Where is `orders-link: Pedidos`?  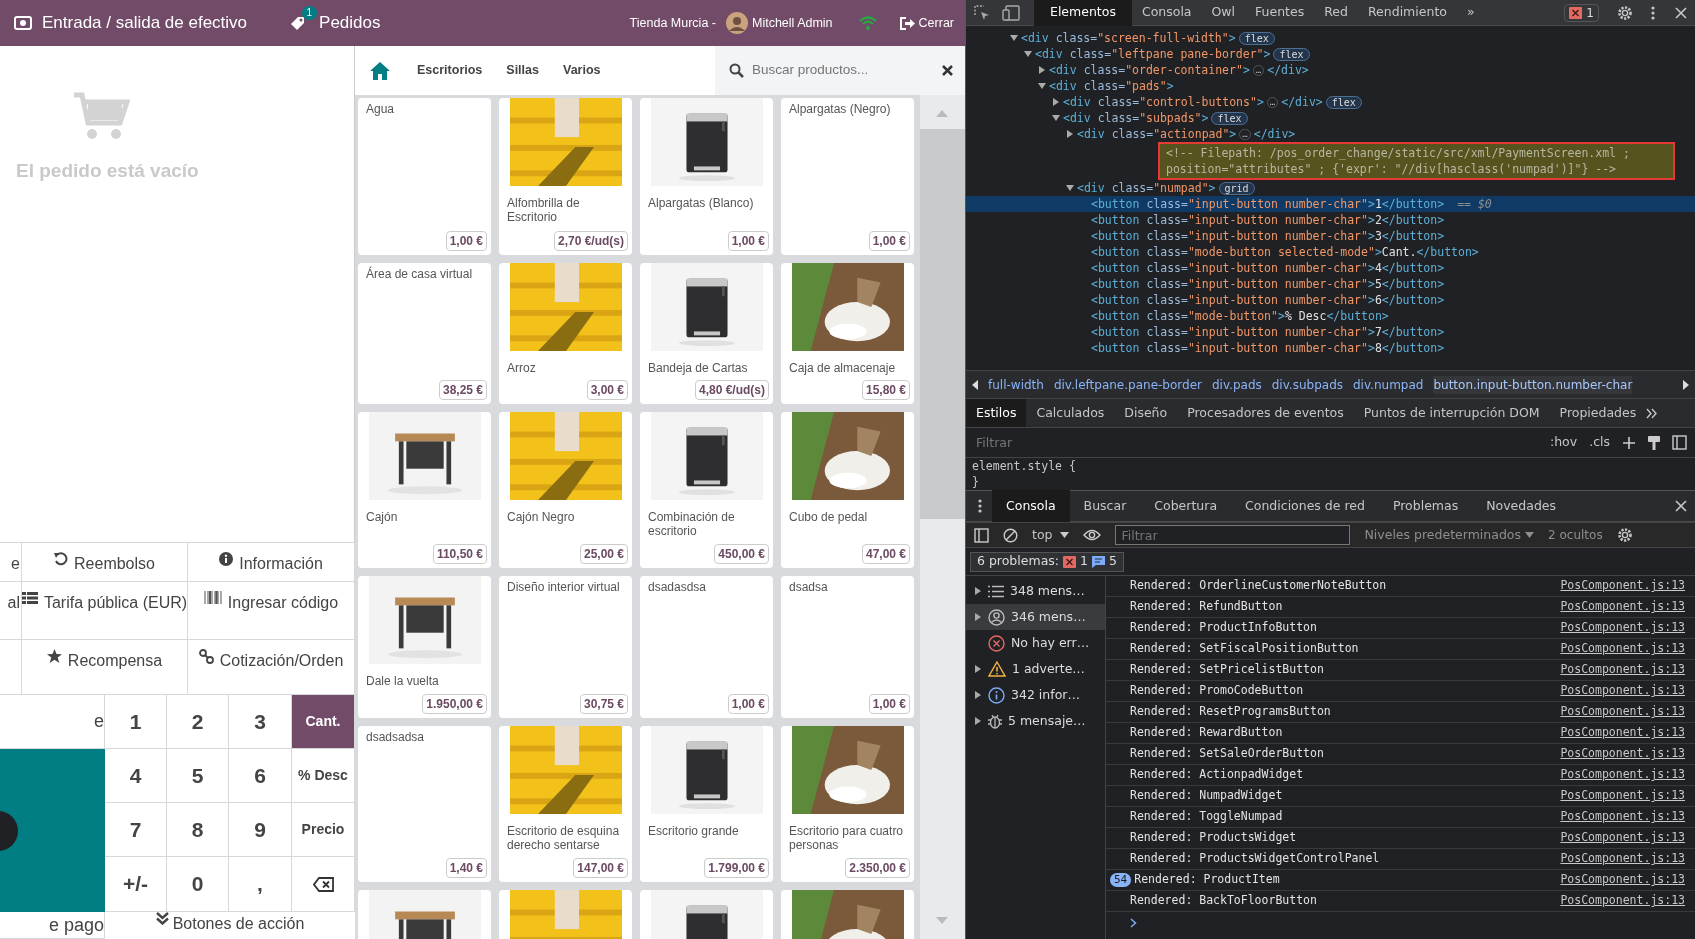 orders-link: Pedidos is located at coordinates (350, 23).